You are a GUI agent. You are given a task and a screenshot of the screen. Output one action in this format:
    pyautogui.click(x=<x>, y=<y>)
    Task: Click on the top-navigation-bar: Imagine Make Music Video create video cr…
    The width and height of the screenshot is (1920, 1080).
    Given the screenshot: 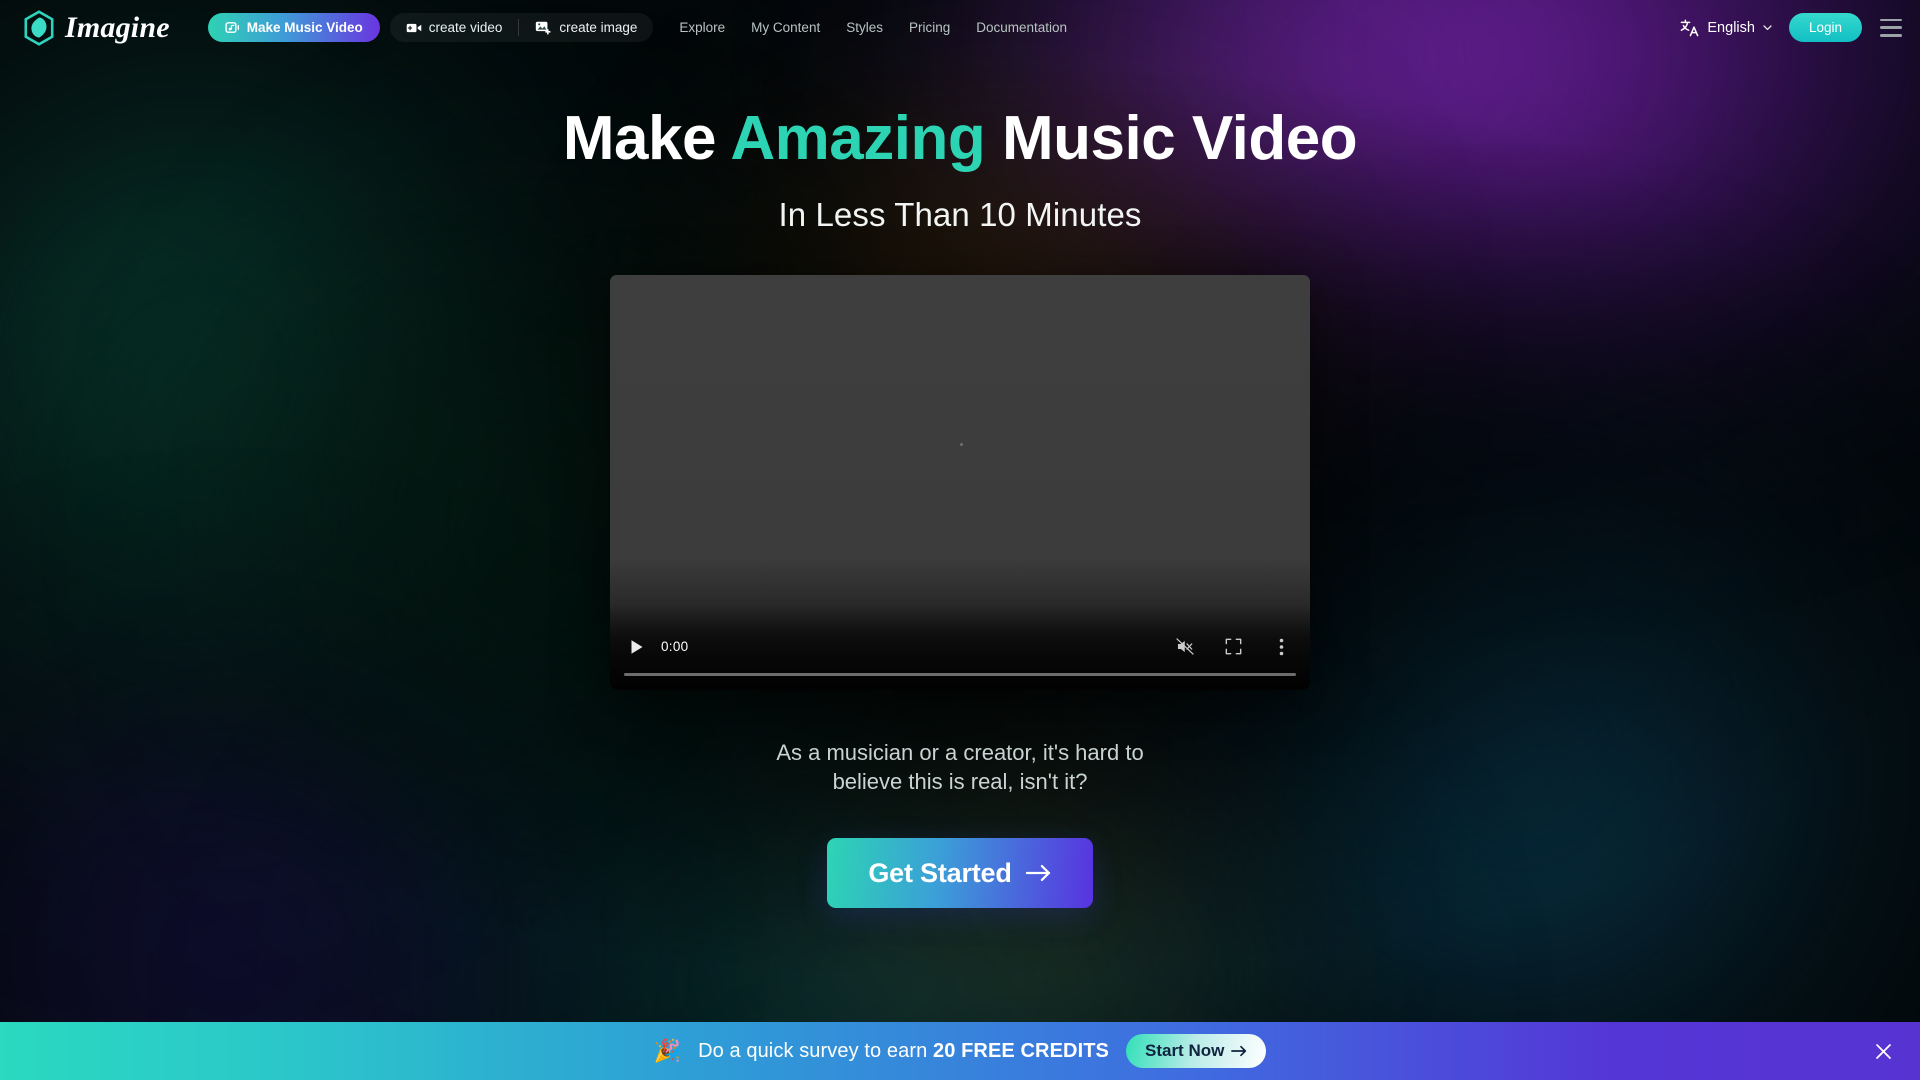 What is the action you would take?
    pyautogui.click(x=960, y=27)
    